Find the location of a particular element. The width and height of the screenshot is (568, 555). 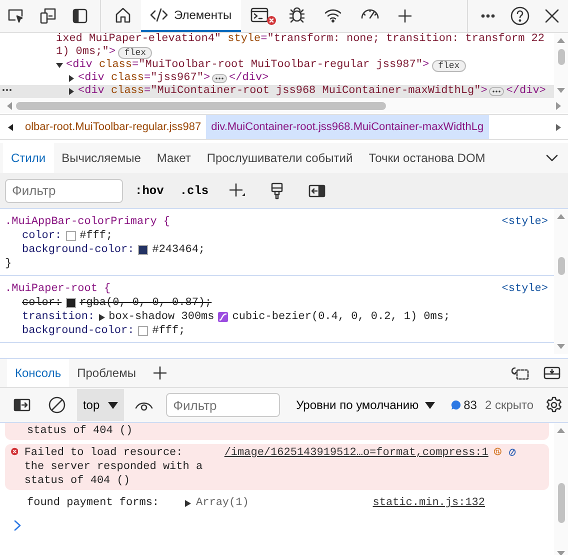

css-value: cubic-bezier(0.4, 0, 0.2, 1) 0ms; is located at coordinates (341, 317).